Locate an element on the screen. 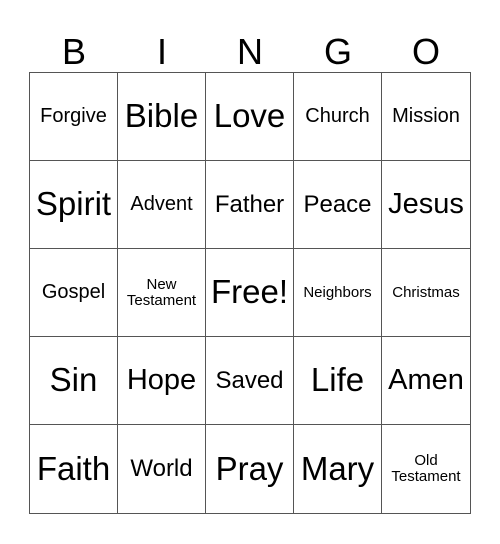 The width and height of the screenshot is (500, 544). bingo-cell: Faith is located at coordinates (74, 469).